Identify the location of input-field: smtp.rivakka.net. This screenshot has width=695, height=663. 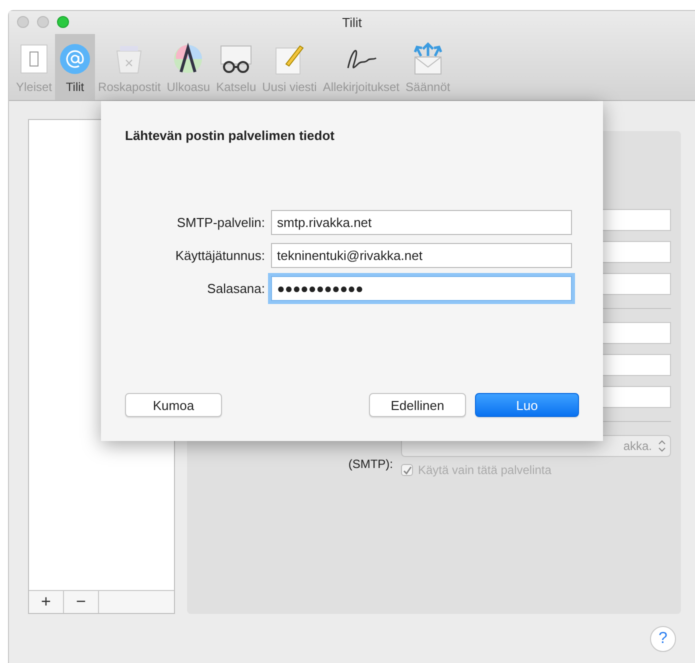
(421, 222).